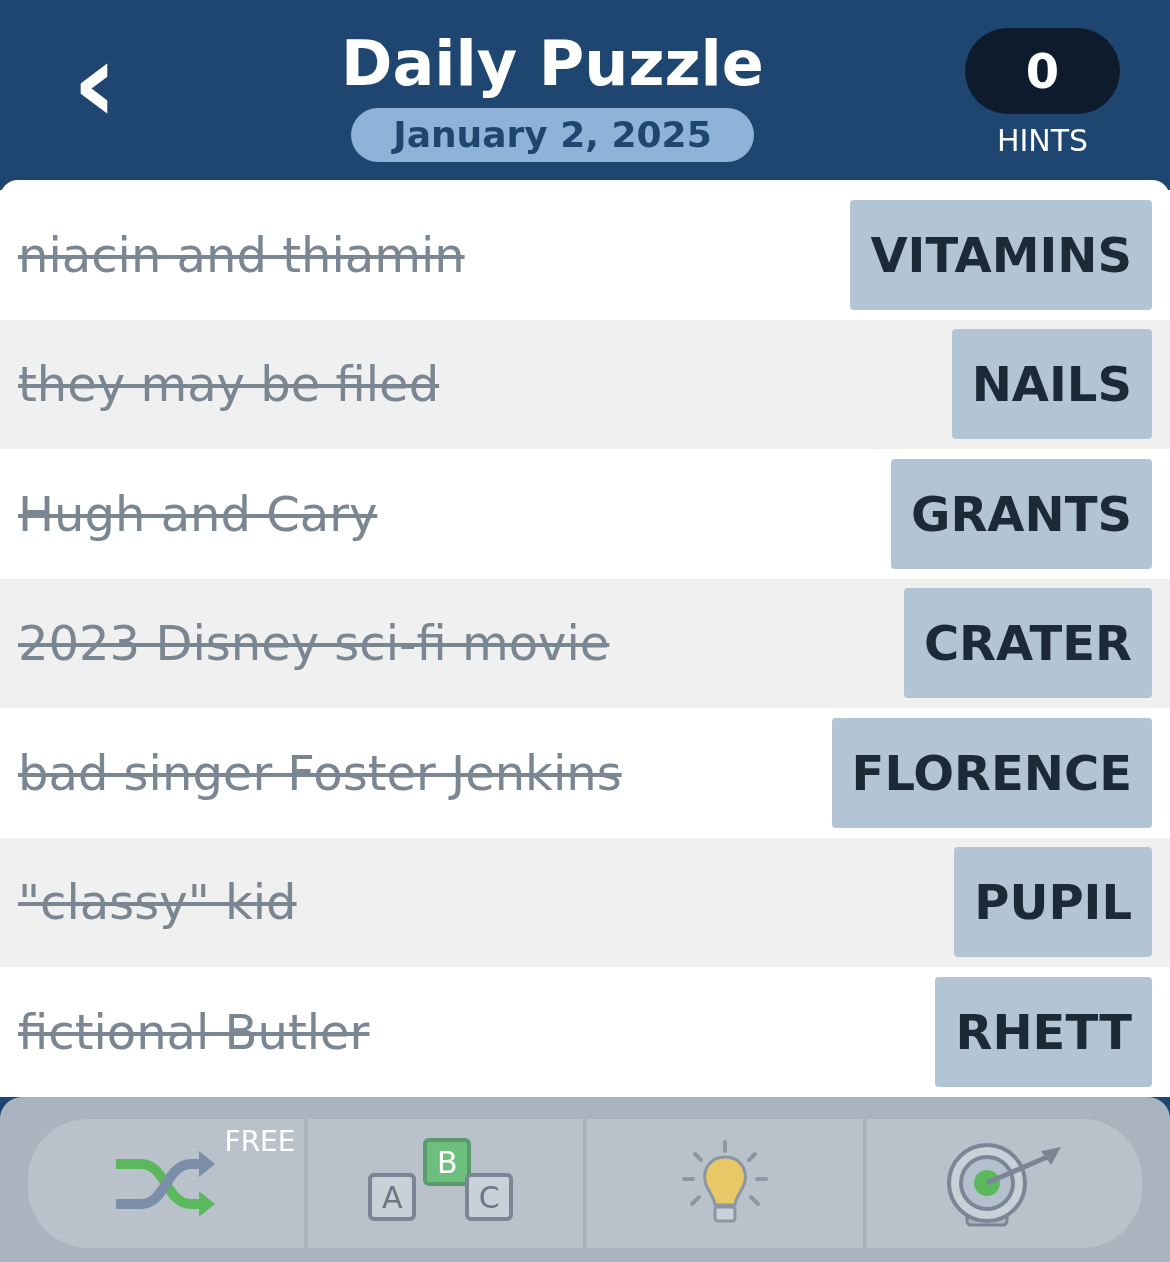  Describe the element at coordinates (1042, 71) in the screenshot. I see `hints-counter: 0` at that location.